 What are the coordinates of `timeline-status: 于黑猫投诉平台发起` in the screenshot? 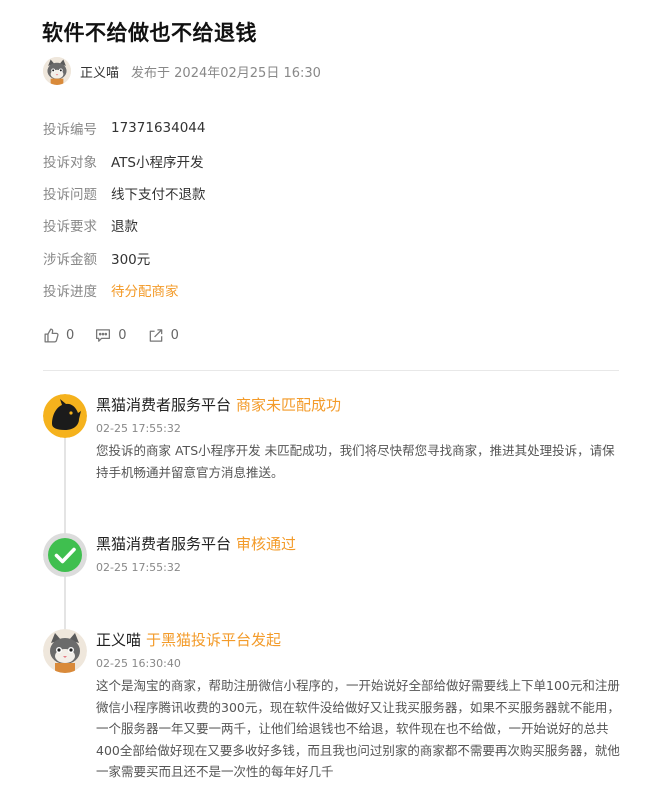 It's located at (214, 640).